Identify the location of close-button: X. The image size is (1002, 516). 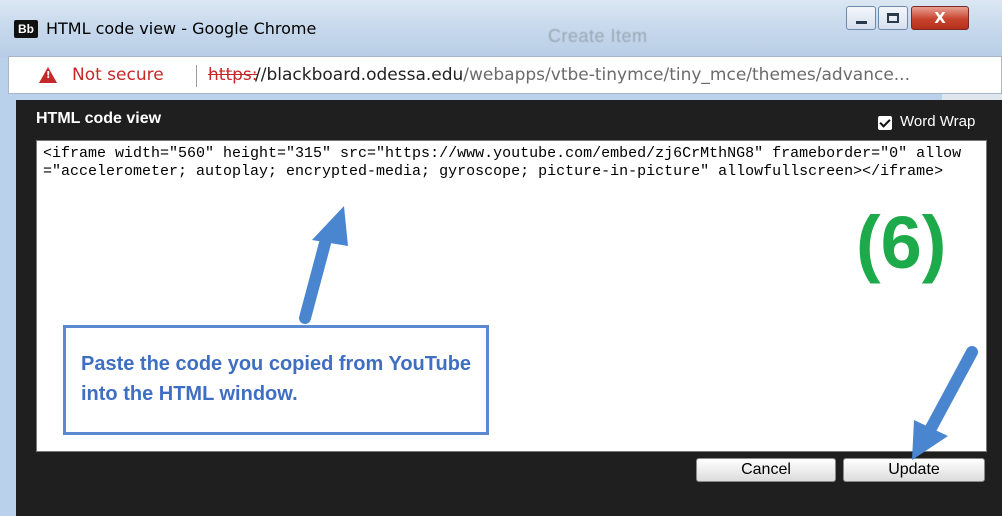
(940, 18).